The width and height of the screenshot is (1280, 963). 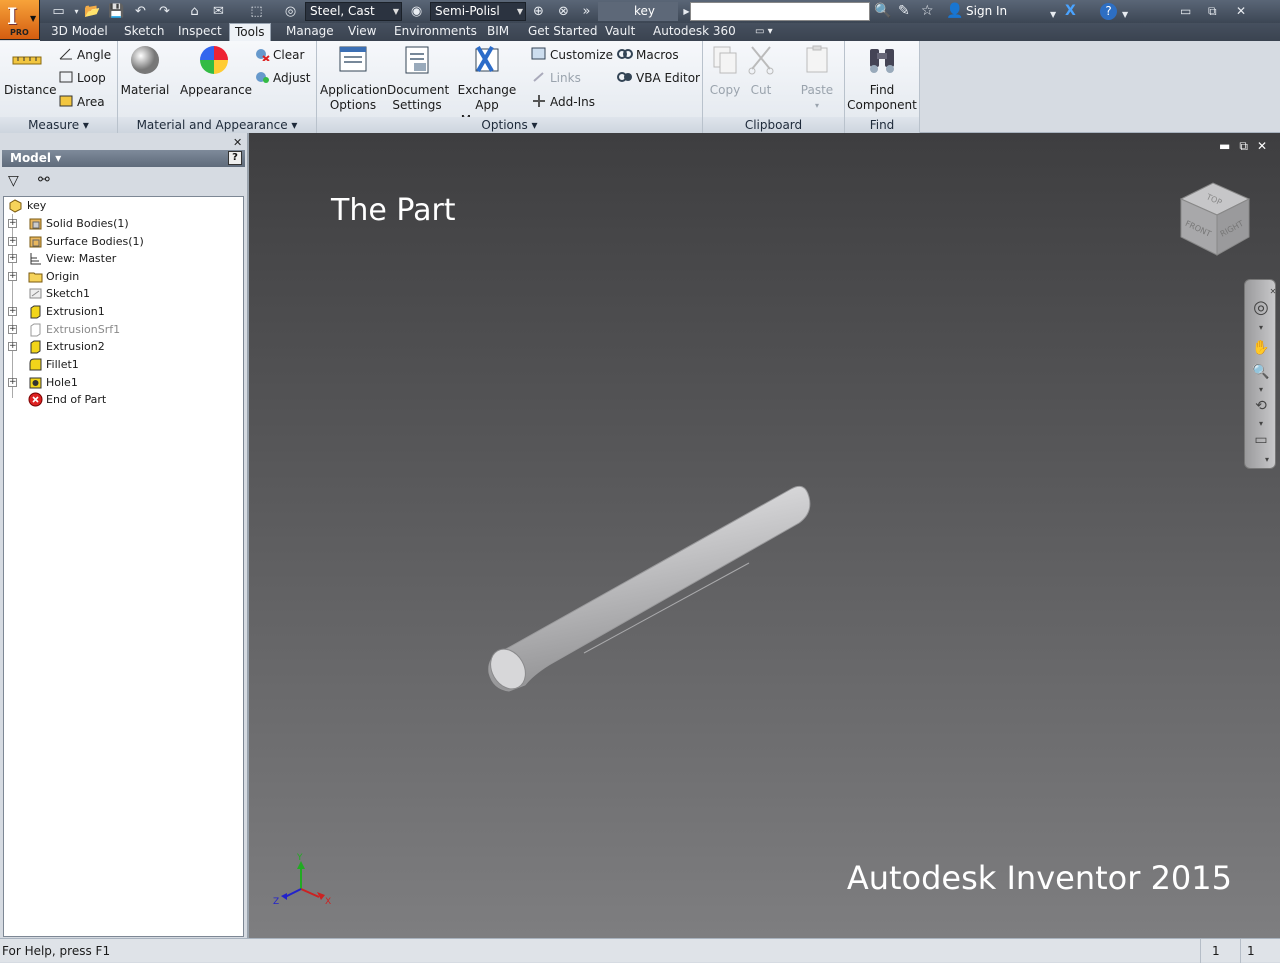 What do you see at coordinates (30, 70) in the screenshot?
I see `distance-button: Distance` at bounding box center [30, 70].